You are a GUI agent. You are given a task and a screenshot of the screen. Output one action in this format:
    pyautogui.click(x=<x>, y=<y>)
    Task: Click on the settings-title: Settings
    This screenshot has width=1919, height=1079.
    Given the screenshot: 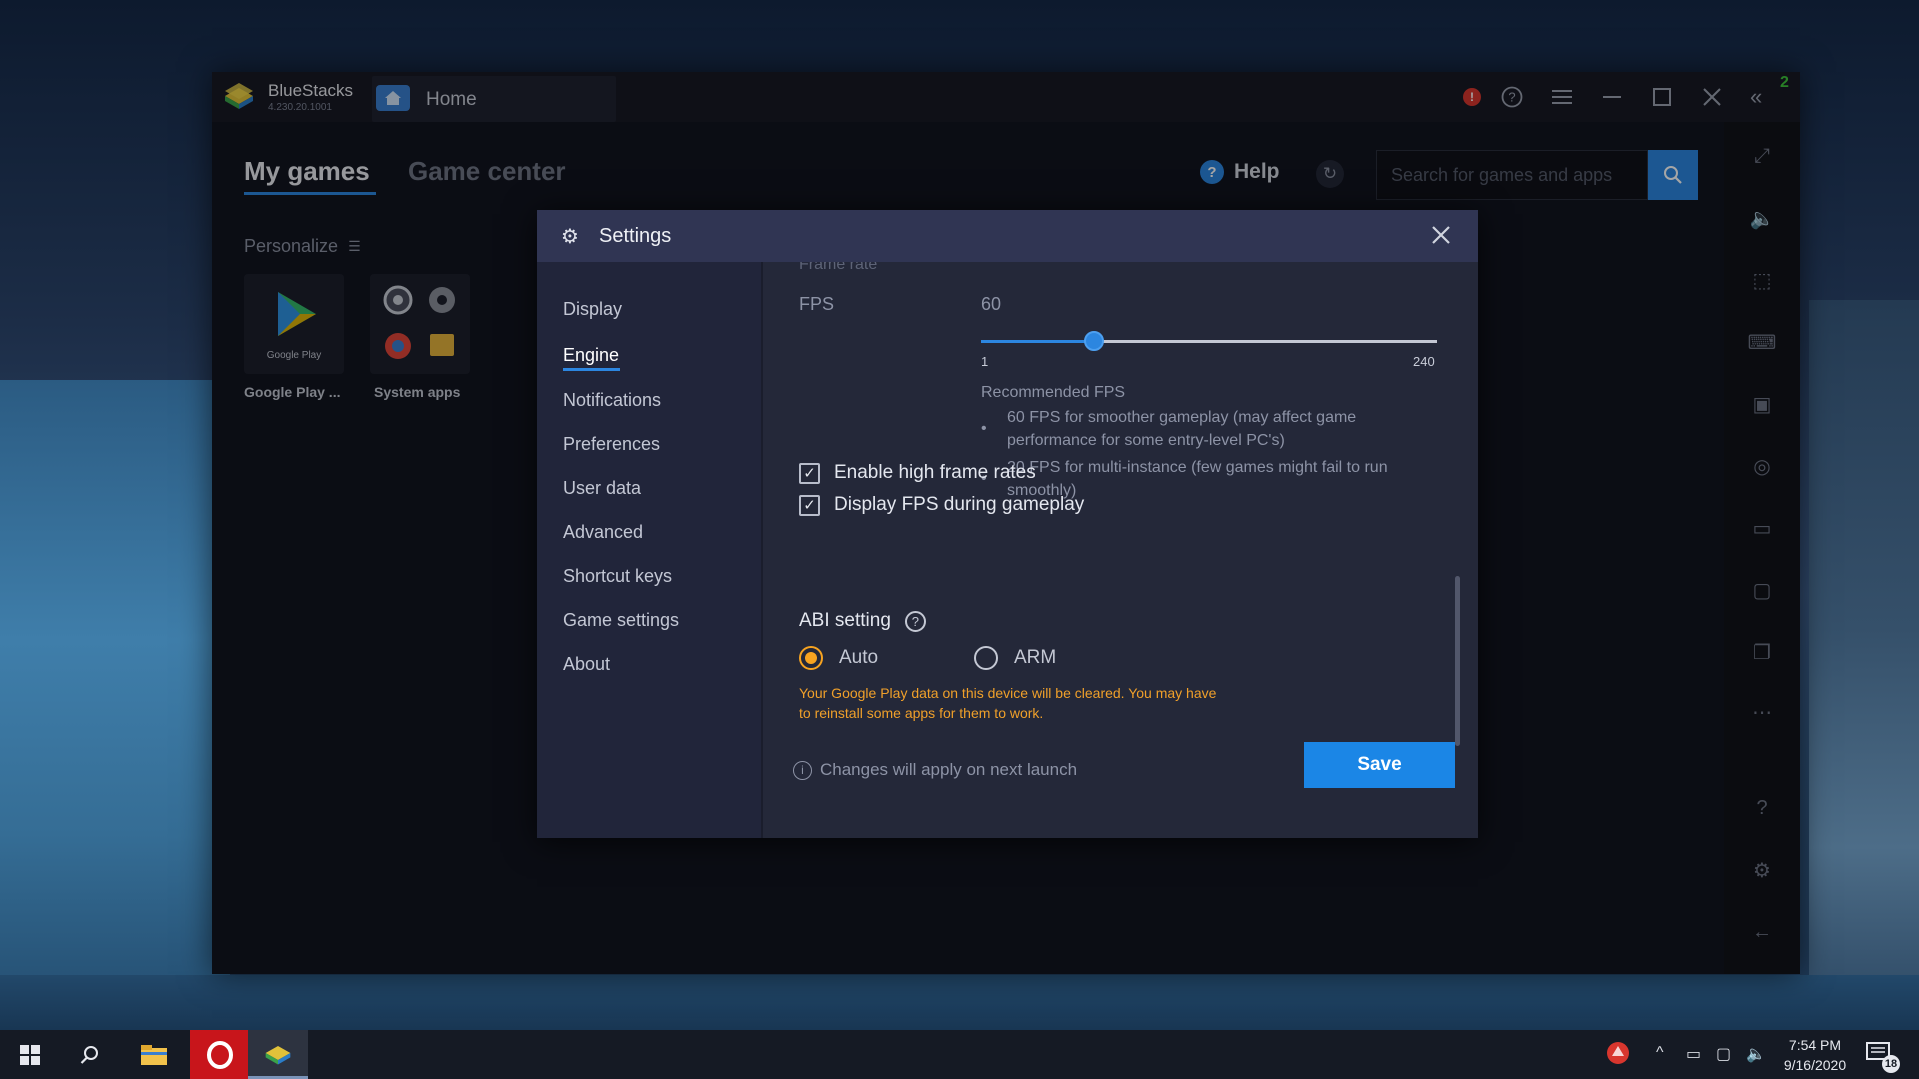 What is the action you would take?
    pyautogui.click(x=635, y=236)
    